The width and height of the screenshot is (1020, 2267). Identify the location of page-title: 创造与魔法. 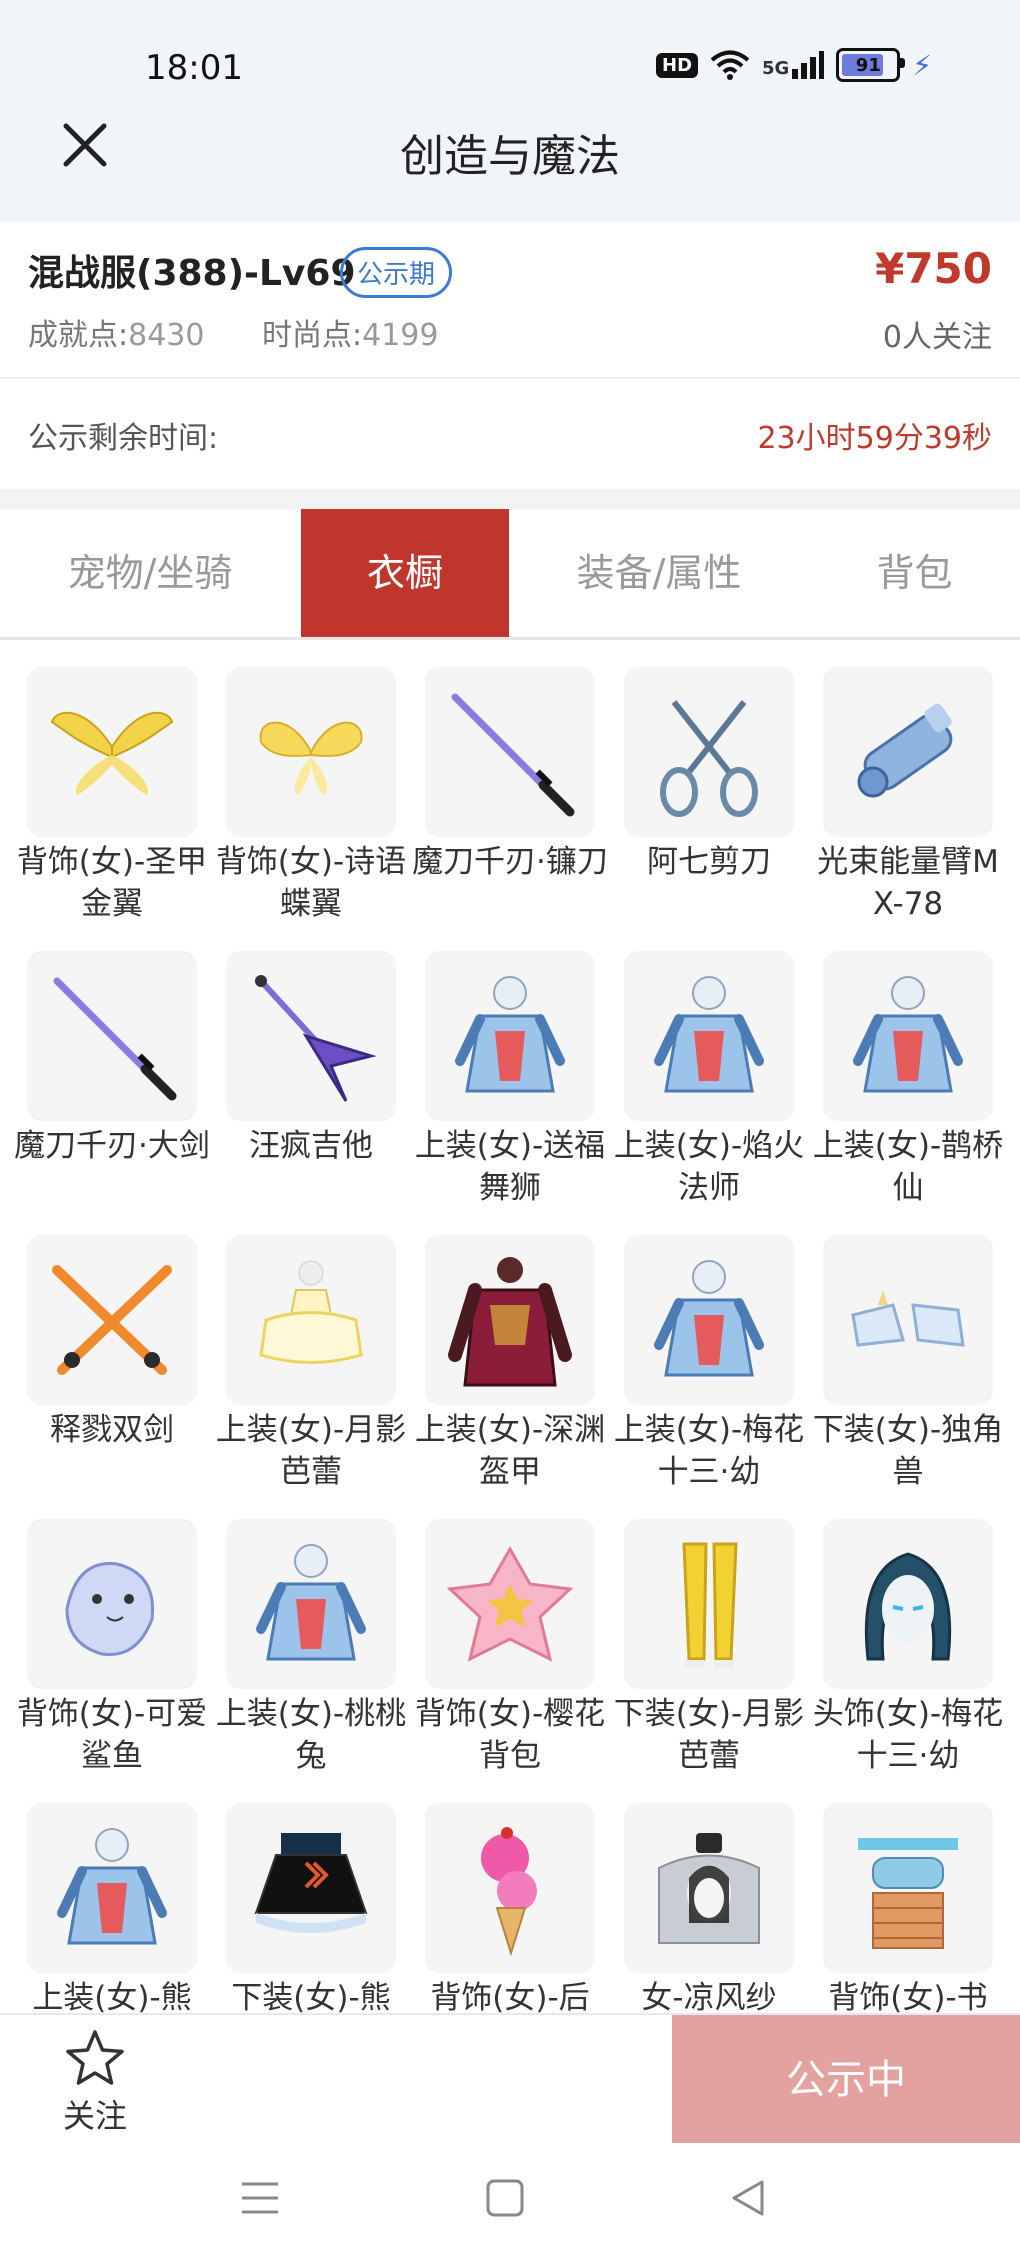
(510, 156).